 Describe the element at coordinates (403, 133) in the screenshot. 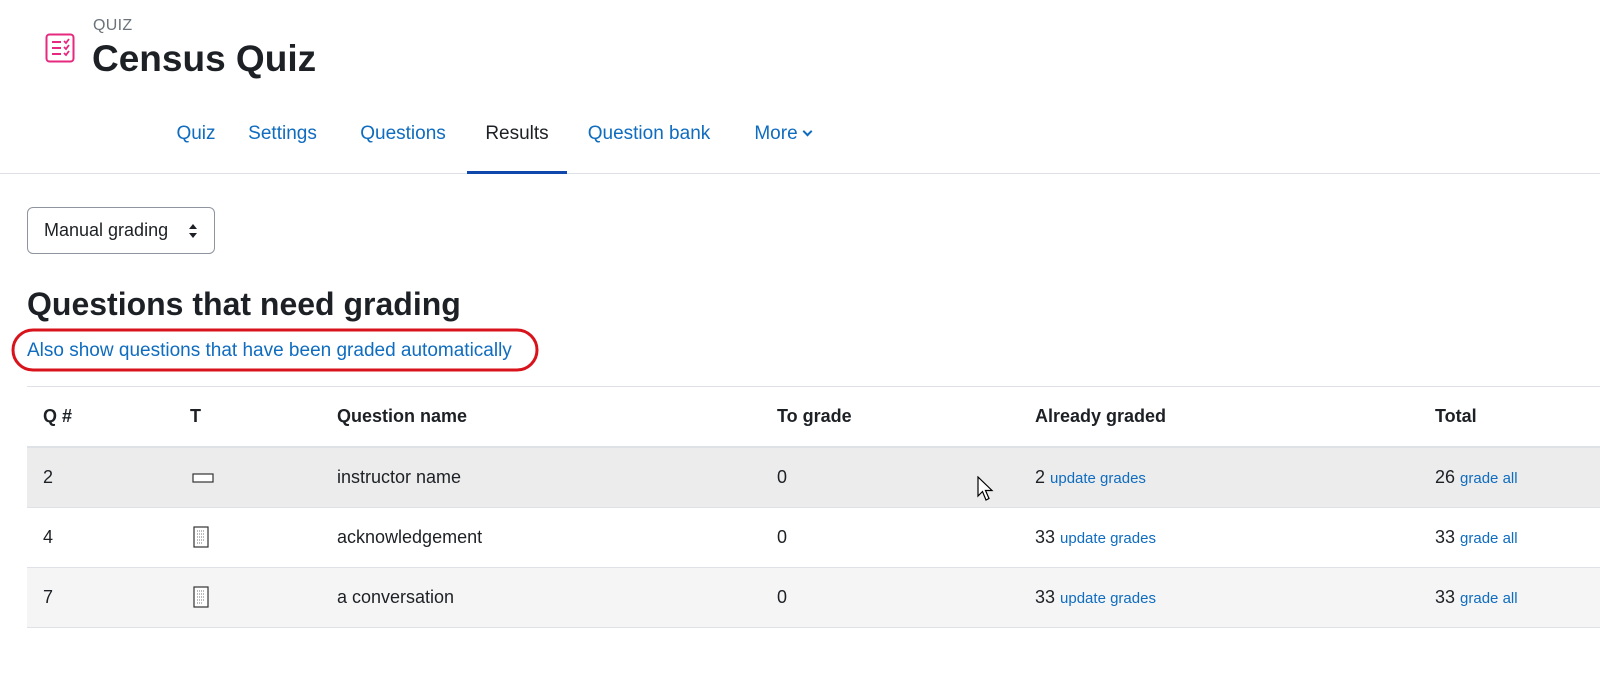

I see `tab-label: Questions` at that location.